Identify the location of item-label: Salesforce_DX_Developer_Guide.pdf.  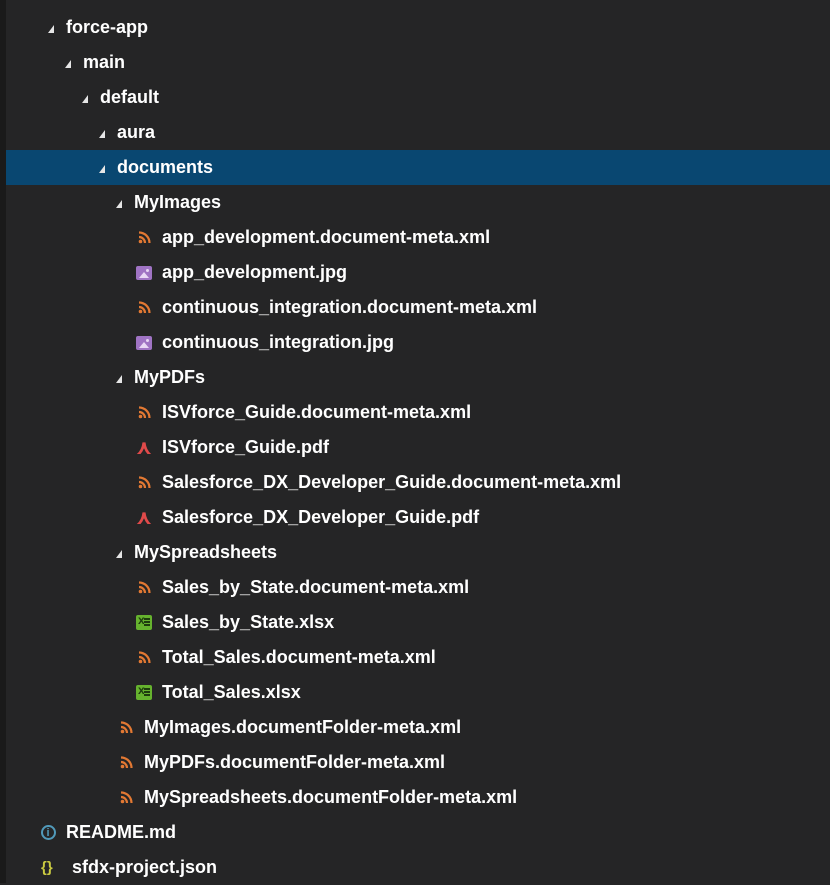
(321, 517).